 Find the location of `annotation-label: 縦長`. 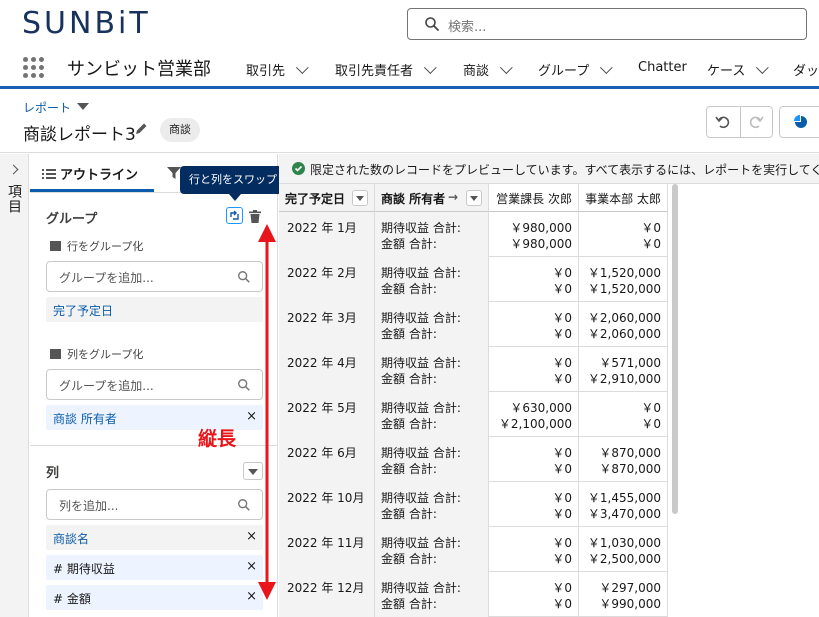

annotation-label: 縦長 is located at coordinates (217, 439).